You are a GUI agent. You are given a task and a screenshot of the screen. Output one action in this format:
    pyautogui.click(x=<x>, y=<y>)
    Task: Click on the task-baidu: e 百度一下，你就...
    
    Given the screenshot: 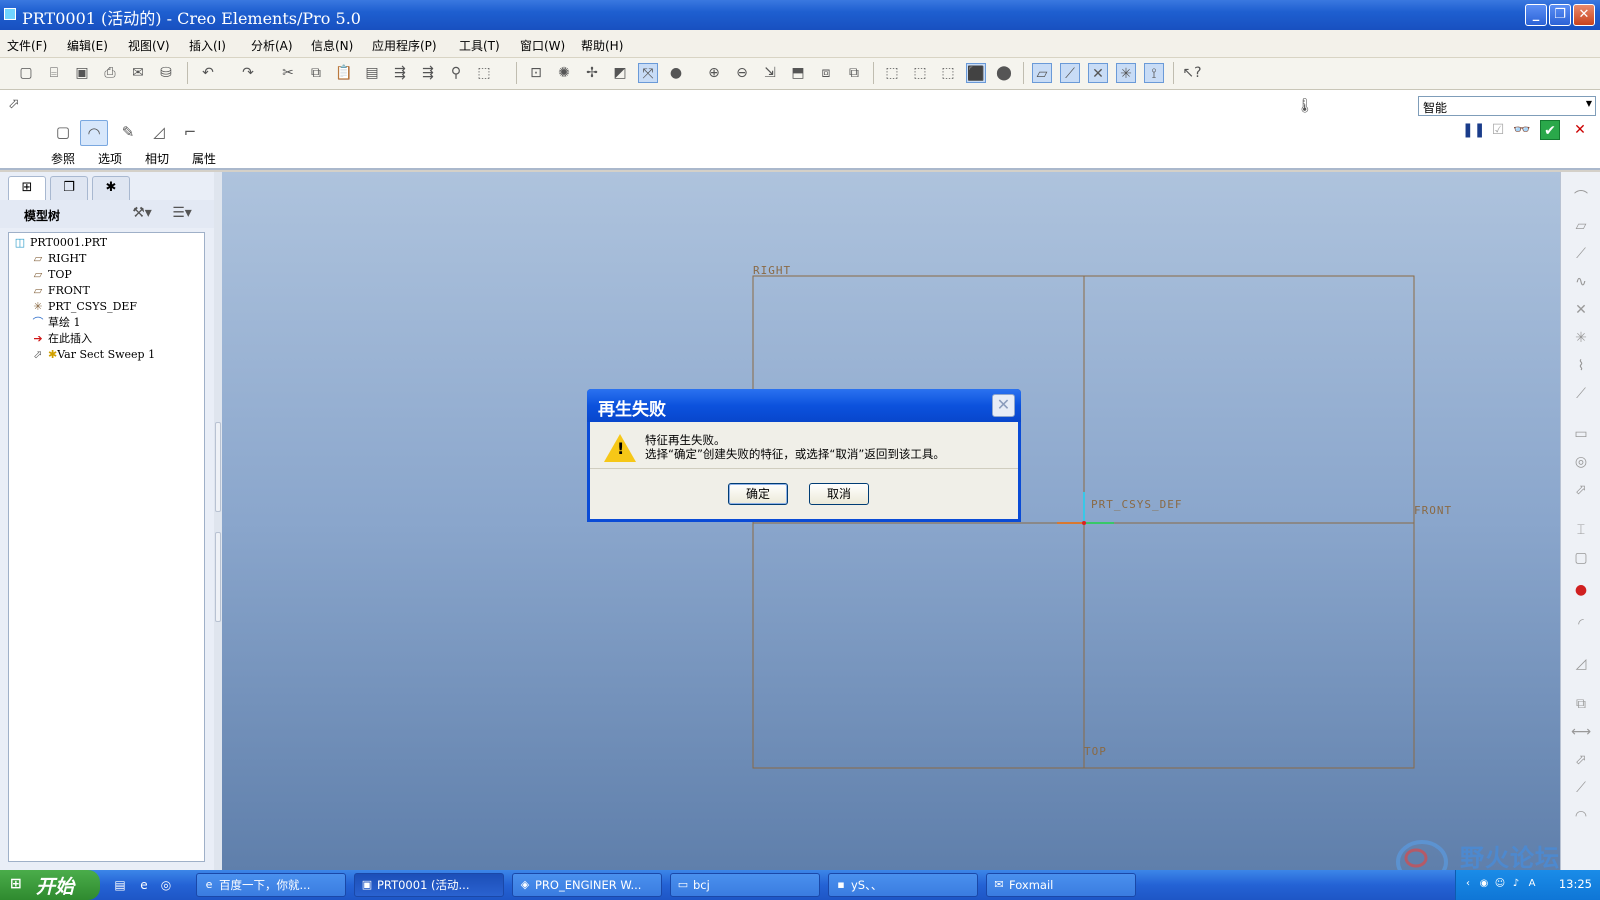 What is the action you would take?
    pyautogui.click(x=271, y=885)
    